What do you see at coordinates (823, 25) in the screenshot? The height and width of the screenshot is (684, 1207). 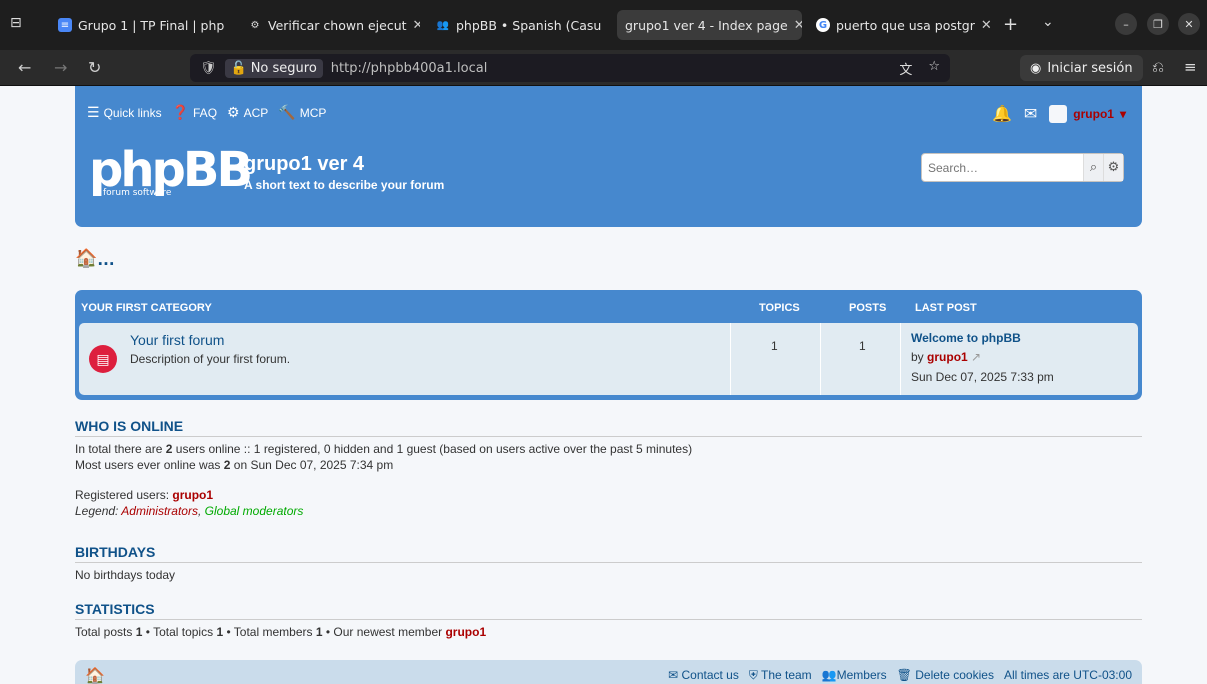 I see `google-icon: G` at bounding box center [823, 25].